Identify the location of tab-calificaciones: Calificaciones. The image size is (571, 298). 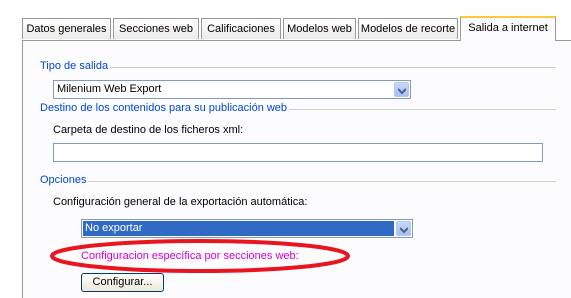
(241, 28).